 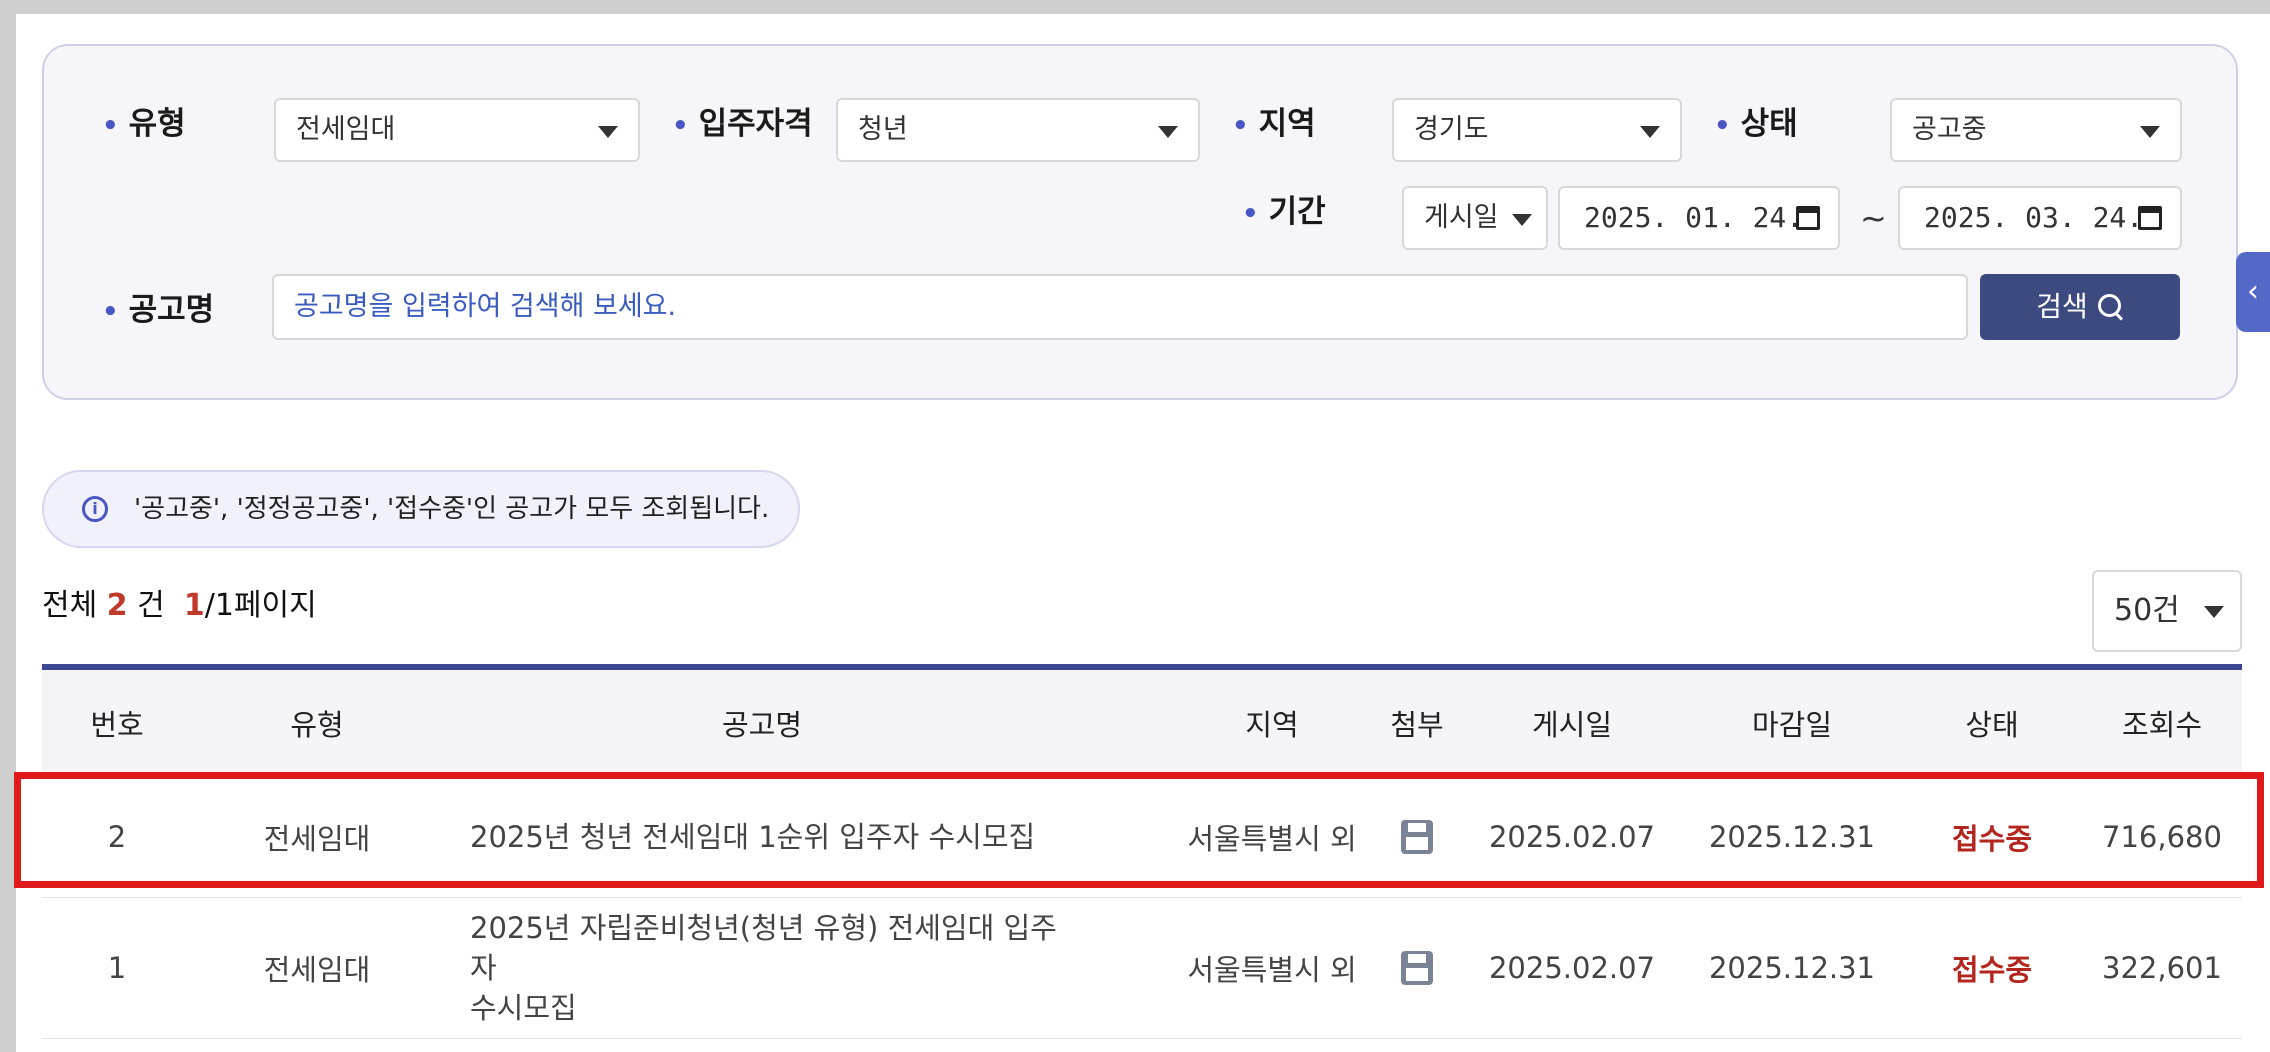 What do you see at coordinates (1461, 217) in the screenshot?
I see `period-basis-value: 게시일` at bounding box center [1461, 217].